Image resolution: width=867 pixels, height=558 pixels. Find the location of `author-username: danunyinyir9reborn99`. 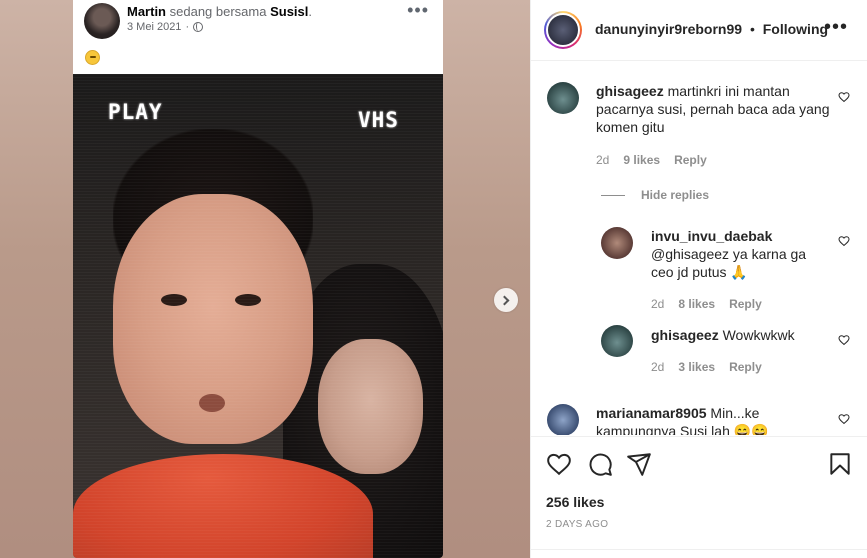

author-username: danunyinyir9reborn99 is located at coordinates (668, 29).